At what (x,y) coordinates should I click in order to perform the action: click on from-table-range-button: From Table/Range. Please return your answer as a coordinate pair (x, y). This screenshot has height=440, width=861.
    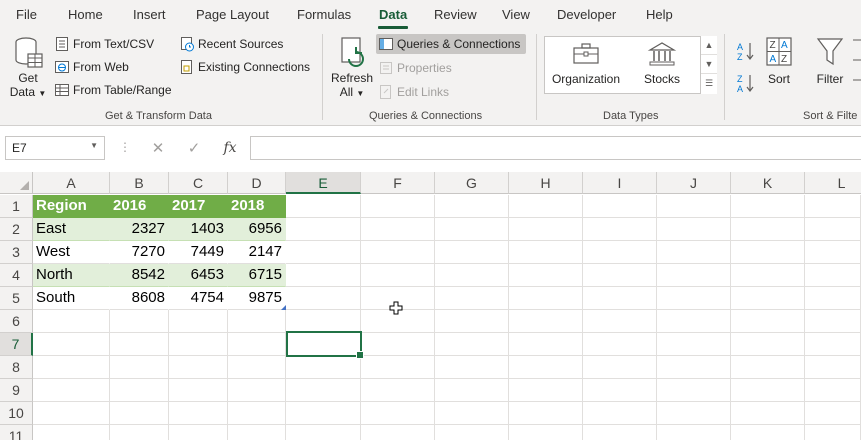
    Looking at the image, I should click on (113, 90).